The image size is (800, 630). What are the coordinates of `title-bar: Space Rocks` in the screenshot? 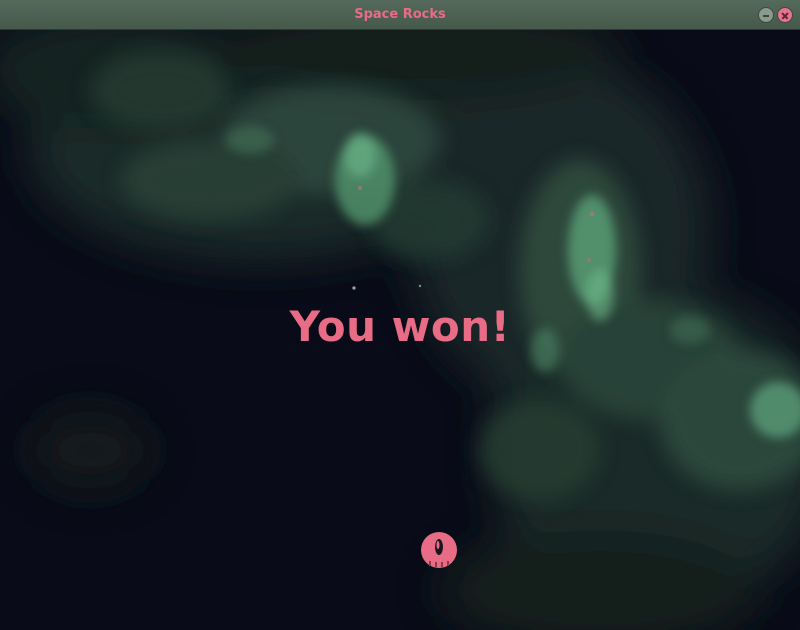 It's located at (400, 15).